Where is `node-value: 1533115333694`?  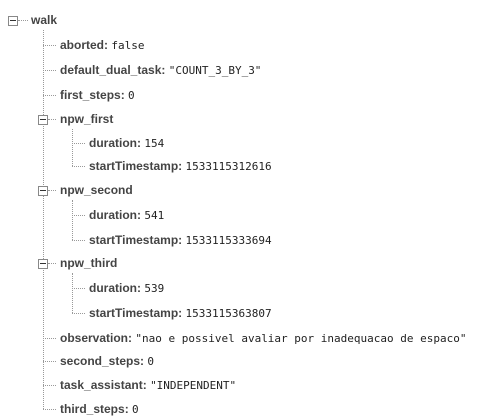
node-value: 1533115333694 is located at coordinates (228, 240).